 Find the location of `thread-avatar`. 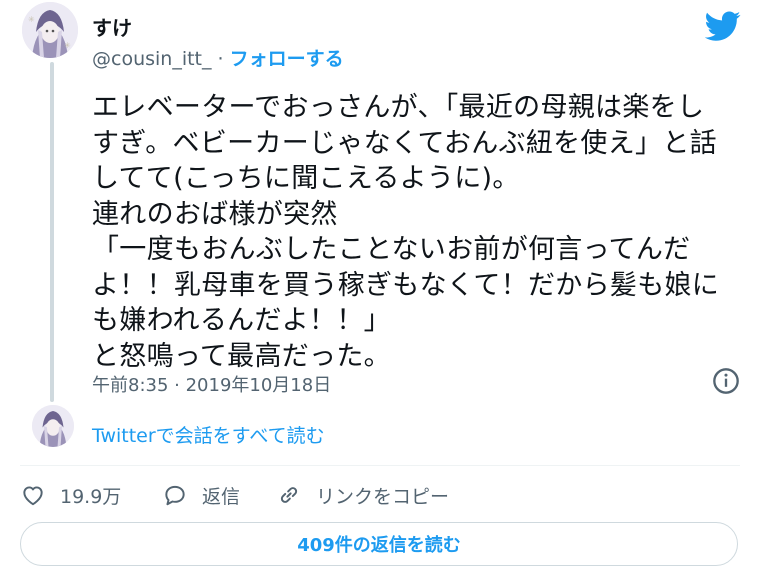

thread-avatar is located at coordinates (53, 426).